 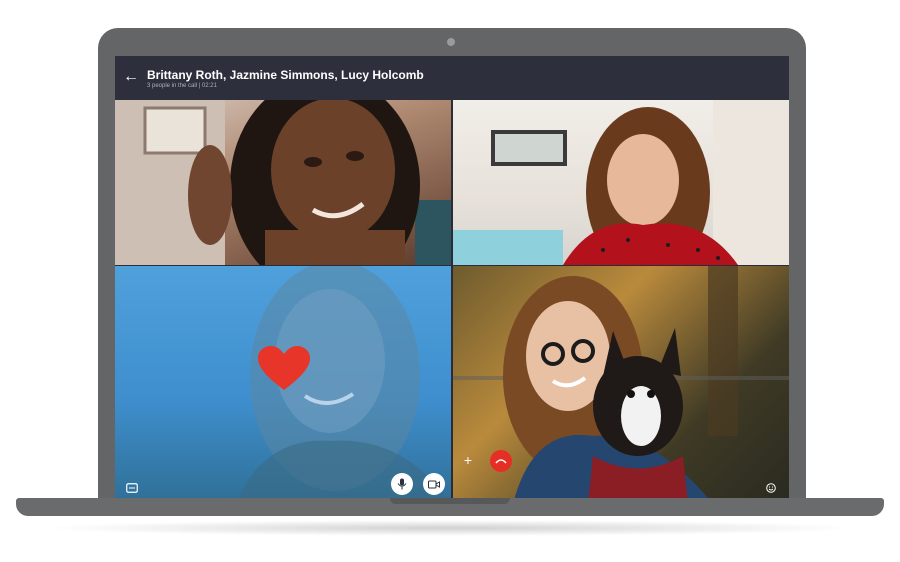 I want to click on plus-icon: +, so click(x=468, y=460).